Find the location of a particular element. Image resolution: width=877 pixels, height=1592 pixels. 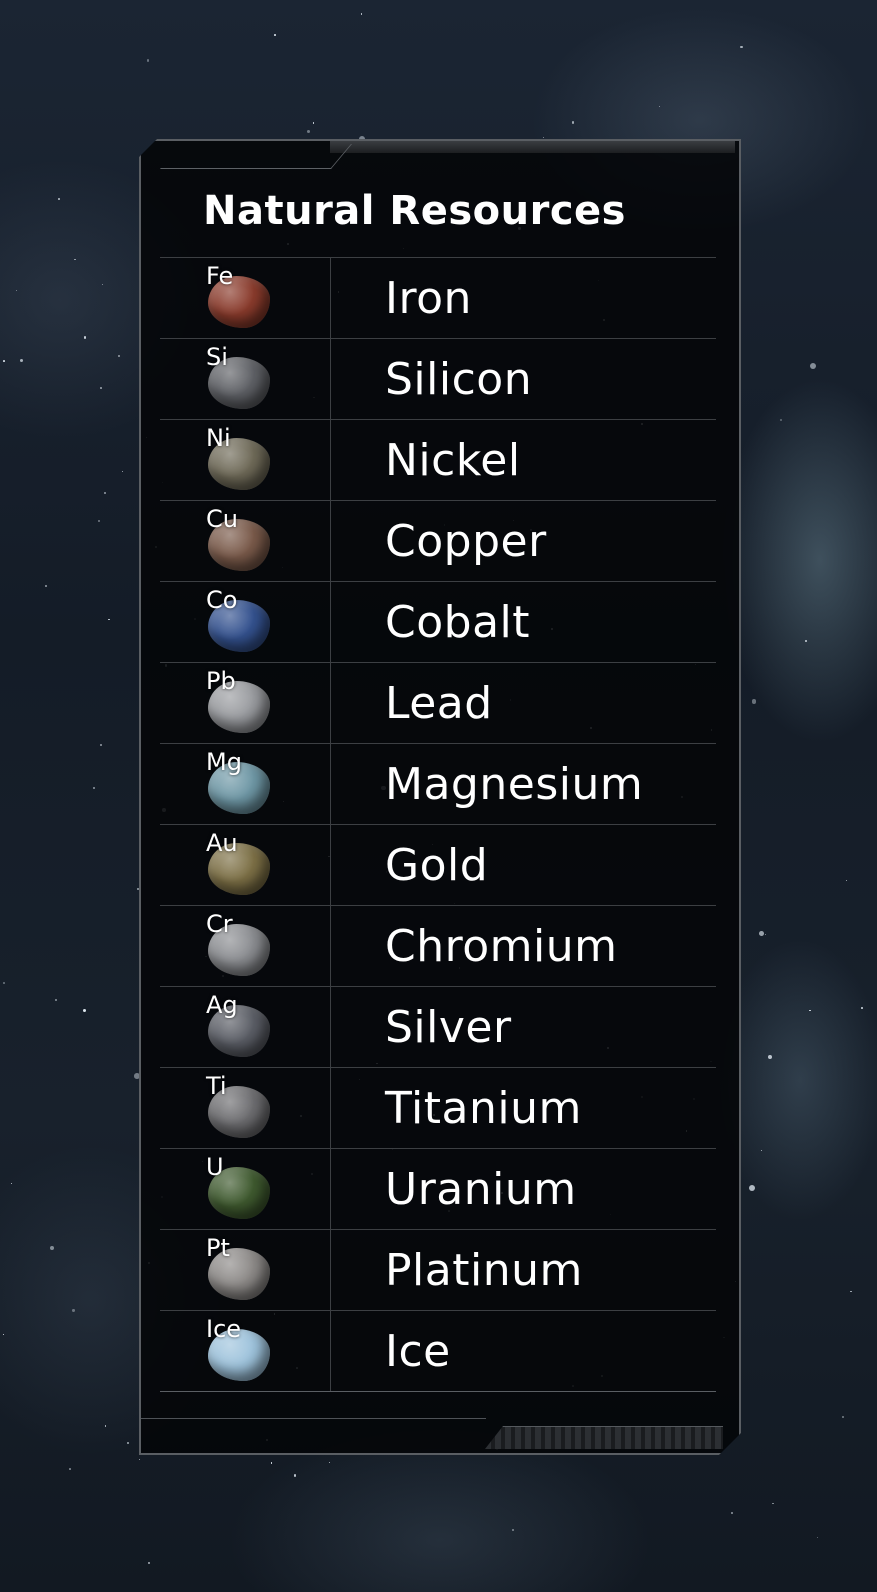

resource-row: Fe Iron is located at coordinates (438, 298).